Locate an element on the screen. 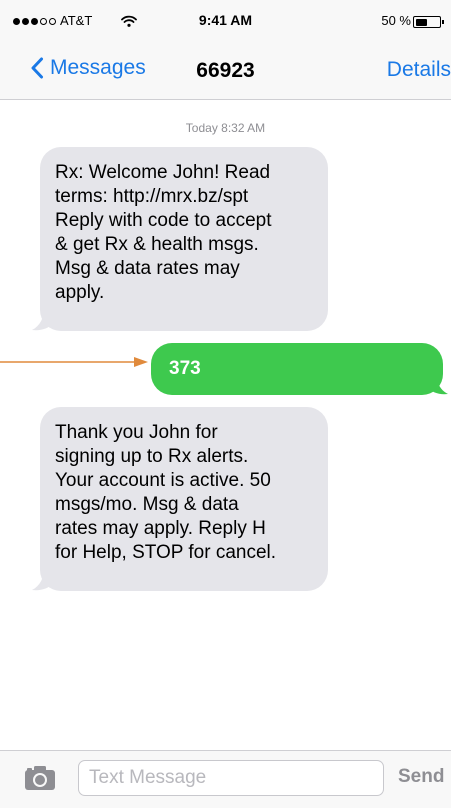 Image resolution: width=451 pixels, height=808 pixels. message-line: Your account is active. 50 is located at coordinates (163, 480).